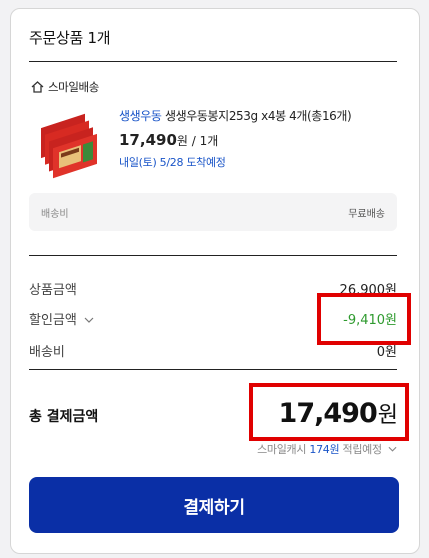  I want to click on discount-label: 할인금액, so click(61, 318).